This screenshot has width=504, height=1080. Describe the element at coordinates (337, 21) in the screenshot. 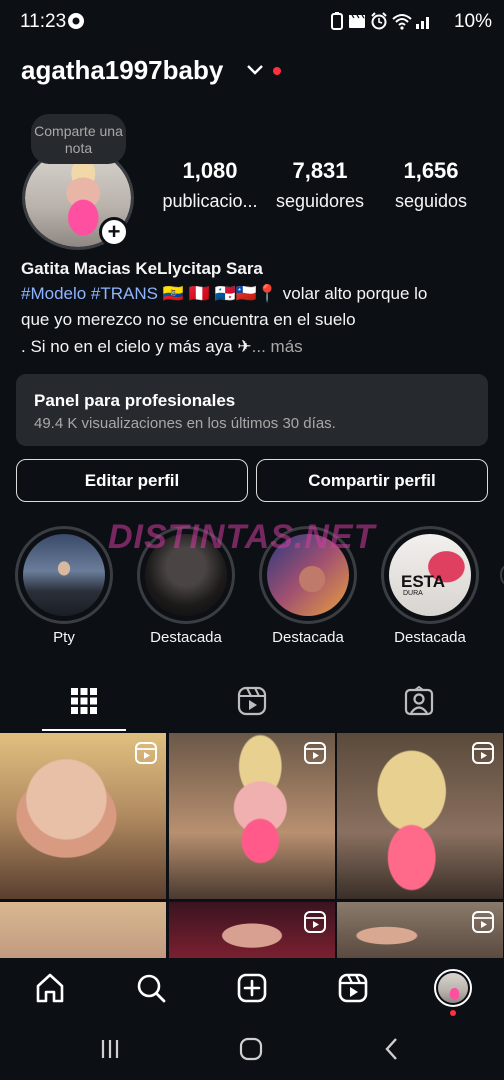

I see `battery-saver-icon` at that location.